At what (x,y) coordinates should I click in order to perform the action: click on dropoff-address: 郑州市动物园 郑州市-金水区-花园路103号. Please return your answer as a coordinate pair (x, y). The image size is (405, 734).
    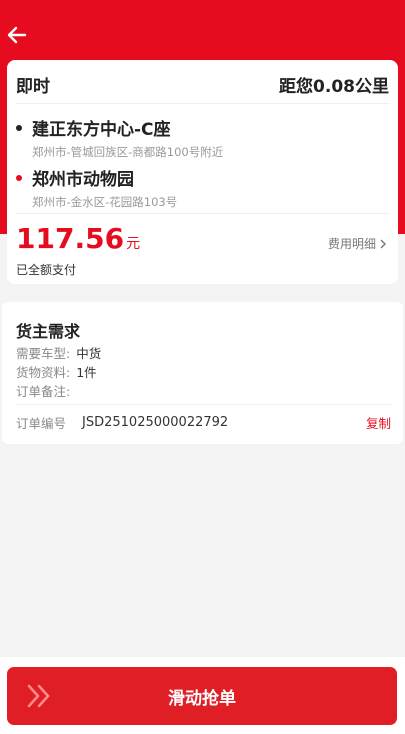
    Looking at the image, I should click on (202, 187).